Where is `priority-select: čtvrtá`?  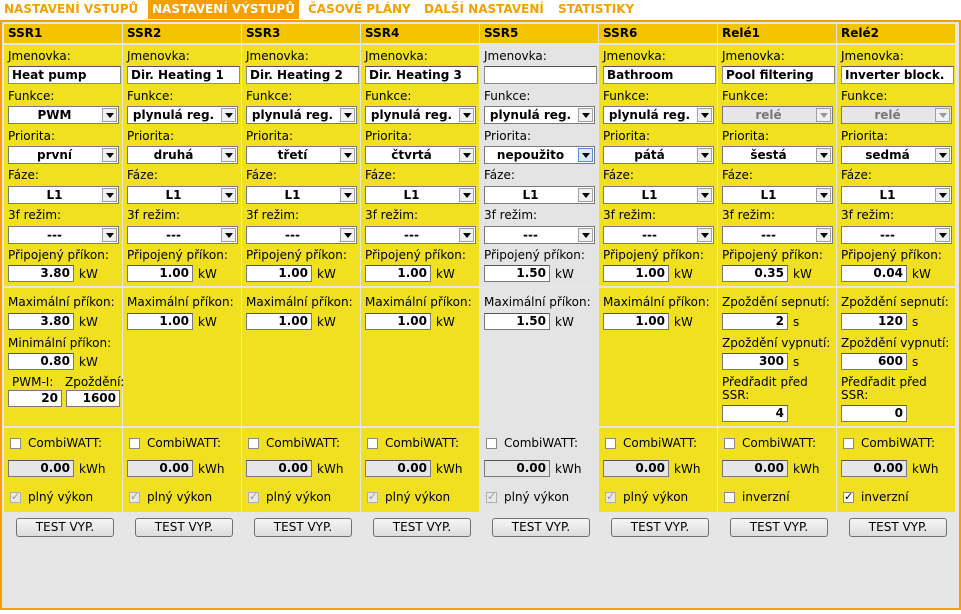
priority-select: čtvrtá is located at coordinates (420, 155).